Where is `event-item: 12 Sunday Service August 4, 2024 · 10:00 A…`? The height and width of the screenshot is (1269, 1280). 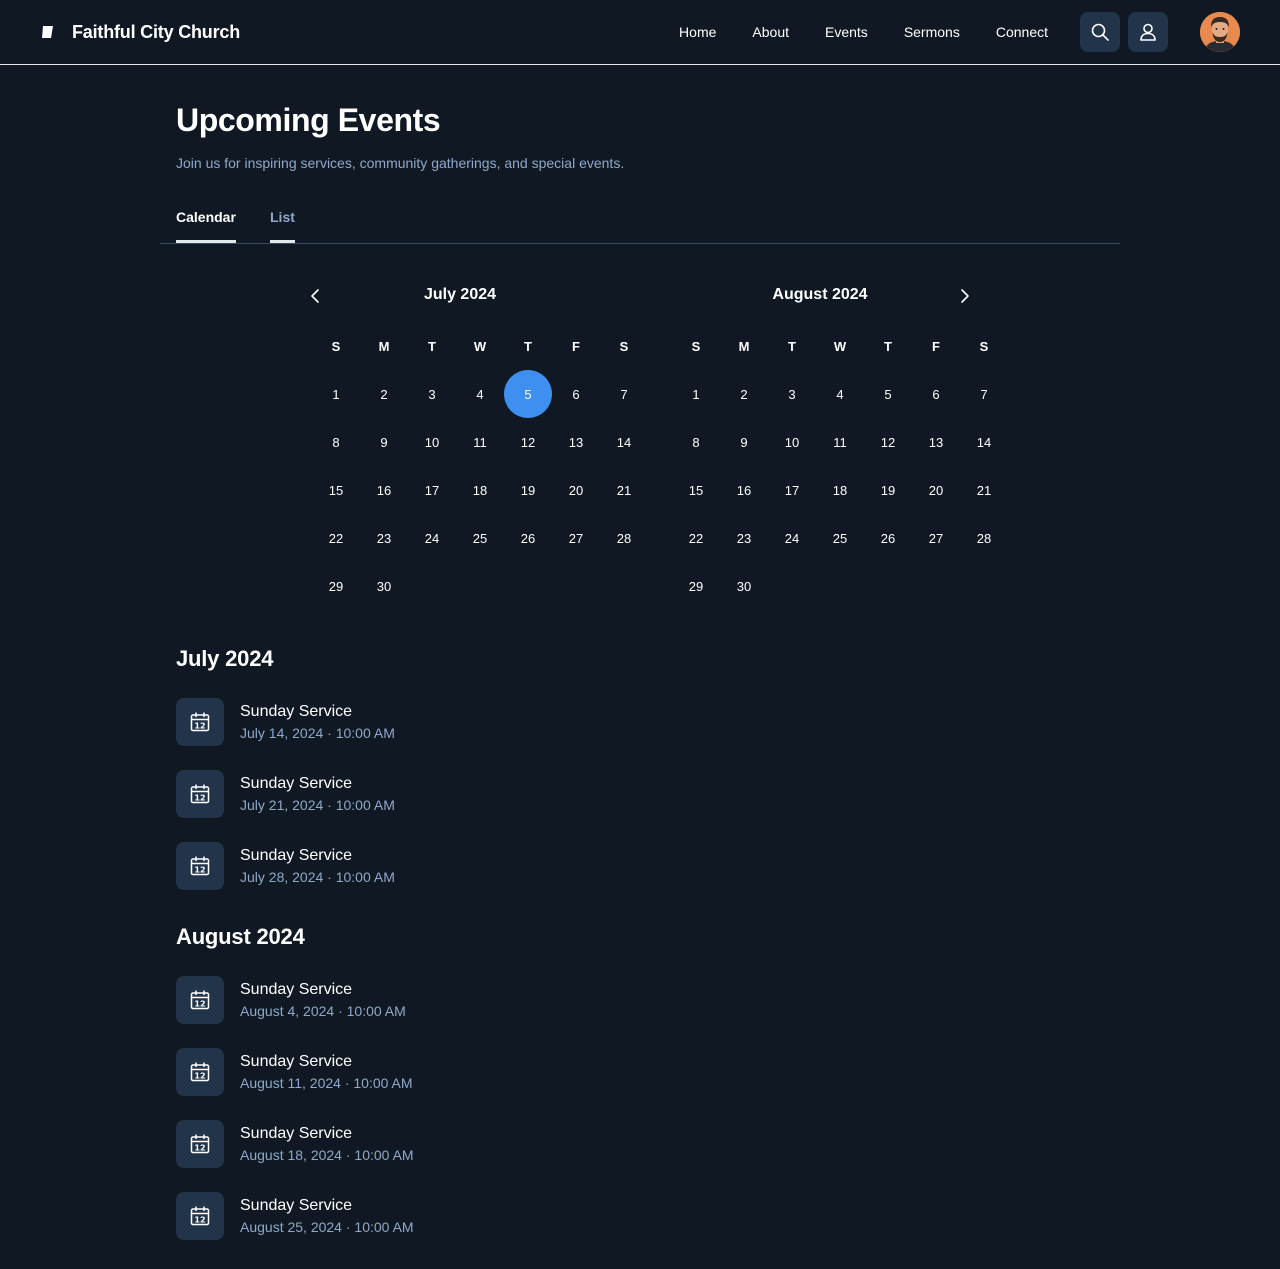
event-item: 12 Sunday Service August 4, 2024 · 10:00 A… is located at coordinates (291, 1000).